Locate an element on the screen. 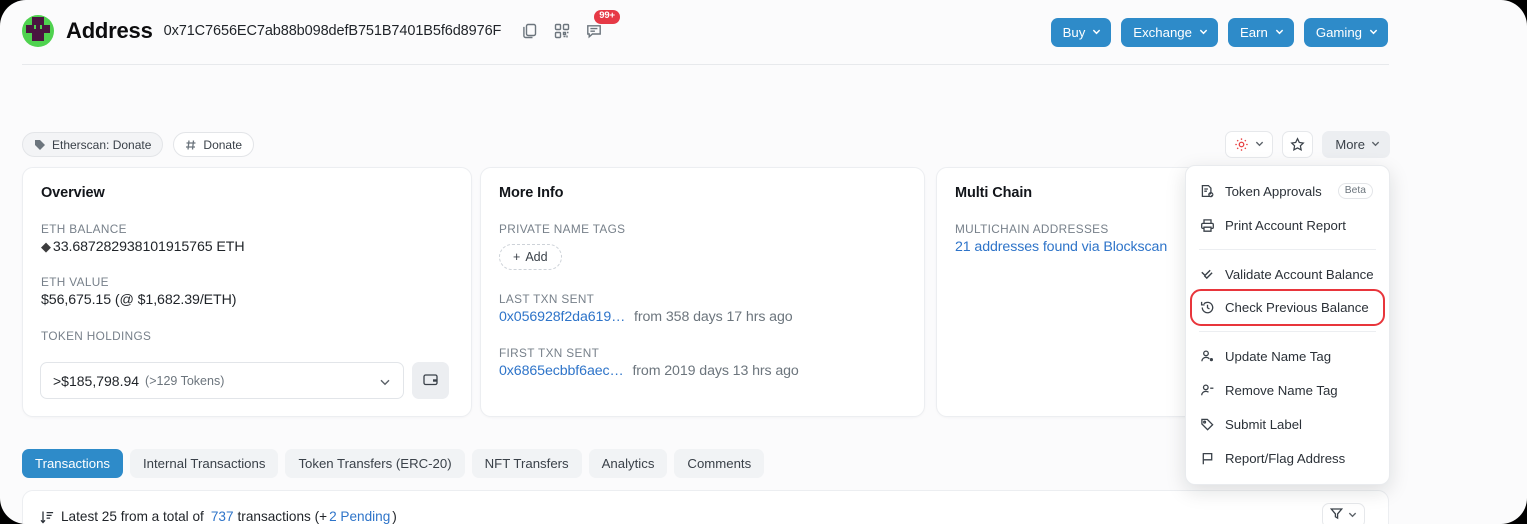  name-tag-row: Etherscan: Donate Donate is located at coordinates (138, 144).